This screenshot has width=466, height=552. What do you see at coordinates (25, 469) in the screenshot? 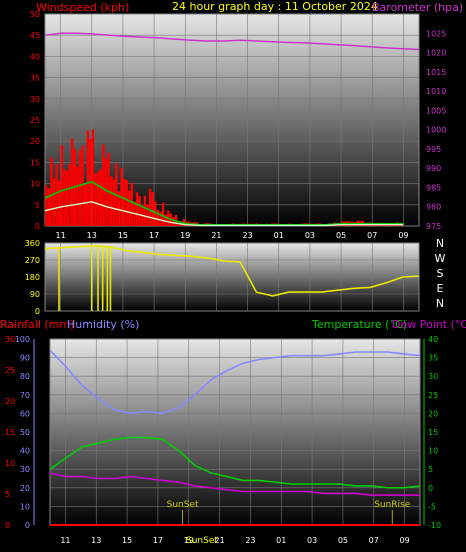
I see `humidity-tick-label: 30` at bounding box center [25, 469].